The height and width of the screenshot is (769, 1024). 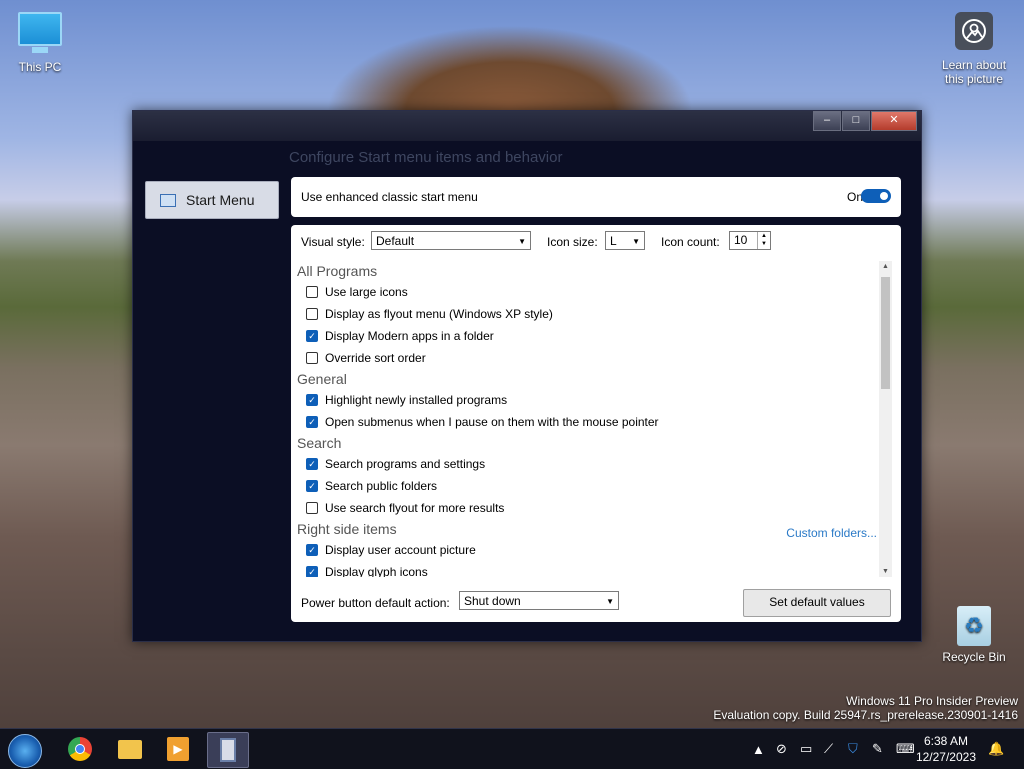 I want to click on page-heading: Configure Start menu items and behavior, so click(x=426, y=157).